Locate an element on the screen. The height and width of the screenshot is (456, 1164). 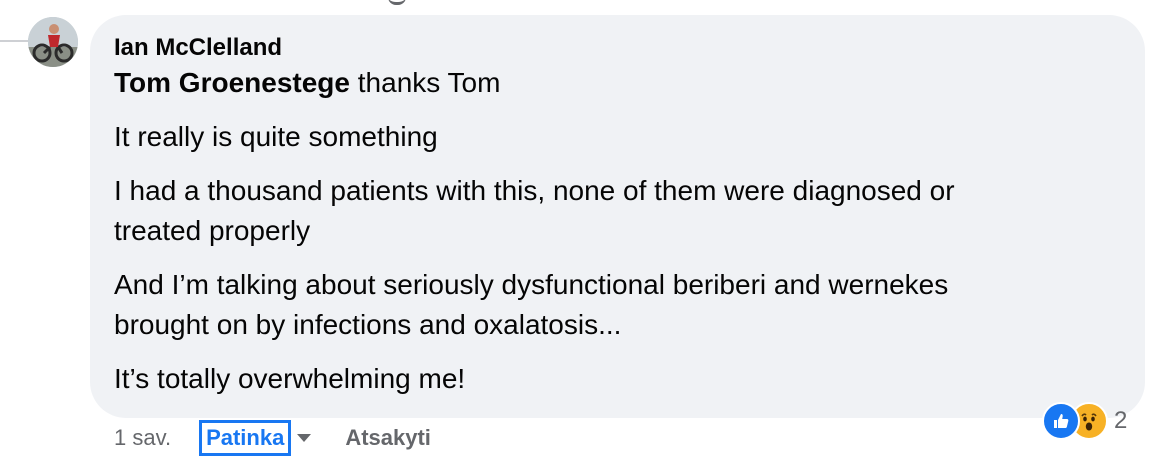
avatar is located at coordinates (53, 42).